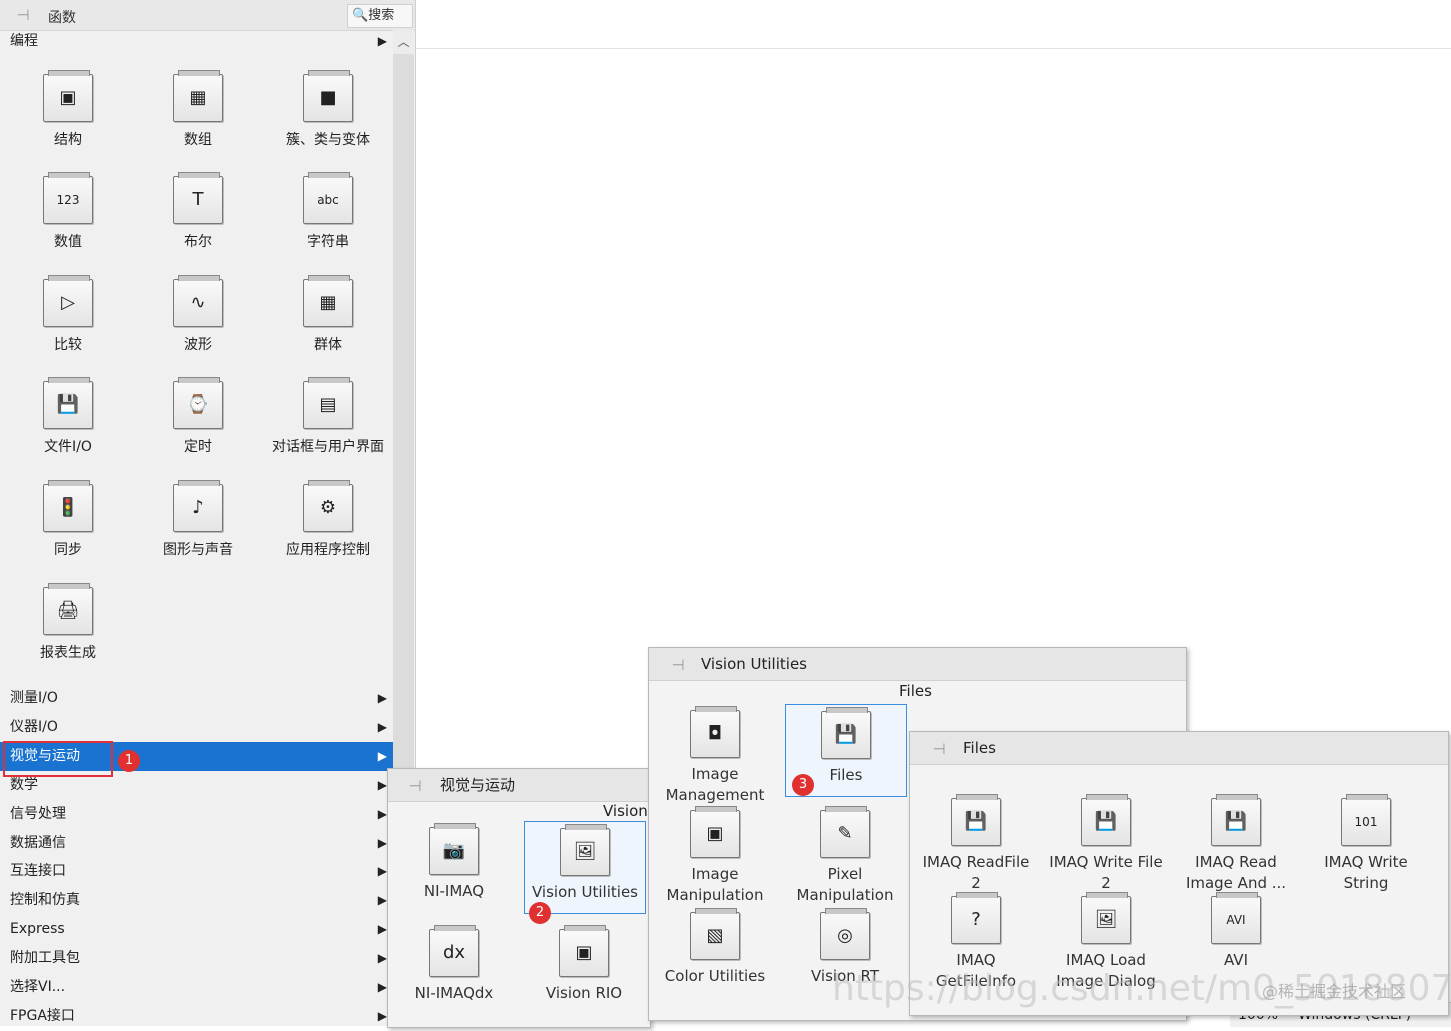  I want to click on palette-item-application-control: ⚙ 应用程序控制, so click(328, 520).